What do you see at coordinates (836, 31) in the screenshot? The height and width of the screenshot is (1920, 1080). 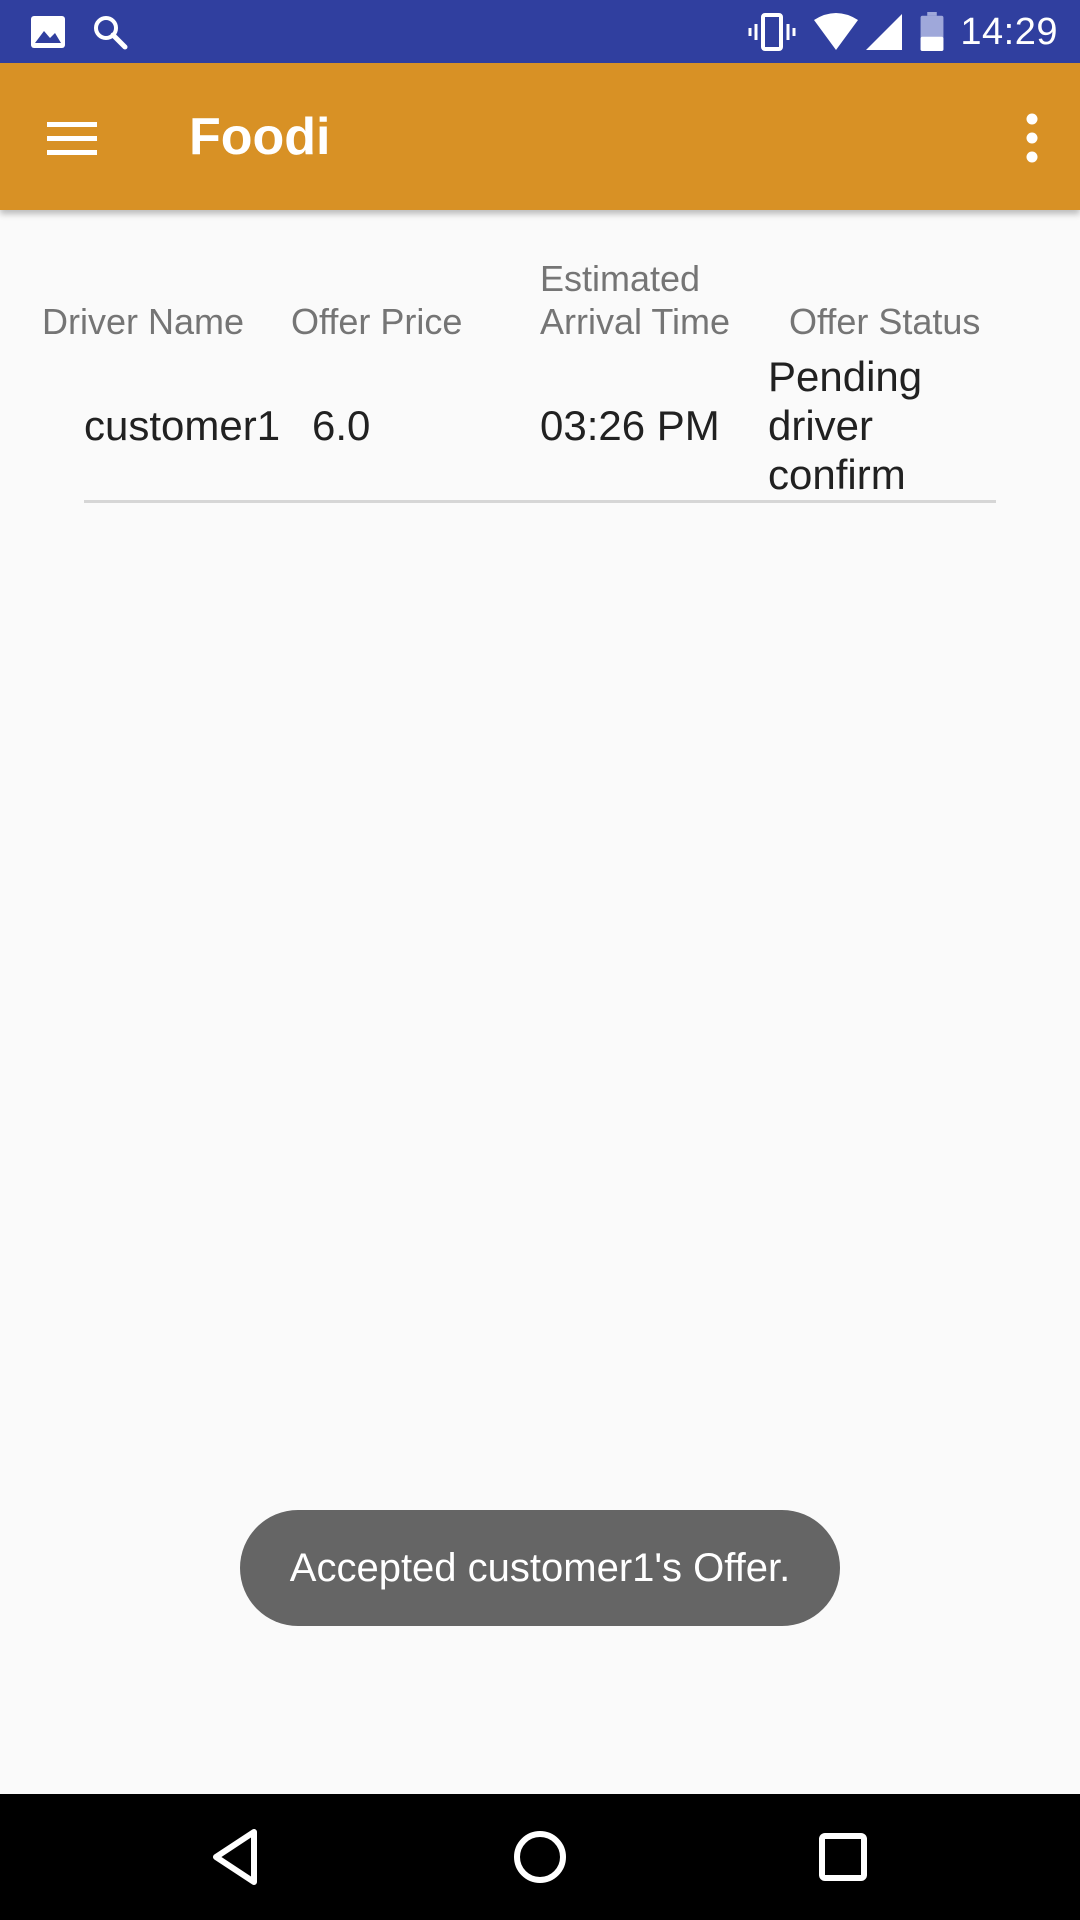 I see `wifi-icon` at bounding box center [836, 31].